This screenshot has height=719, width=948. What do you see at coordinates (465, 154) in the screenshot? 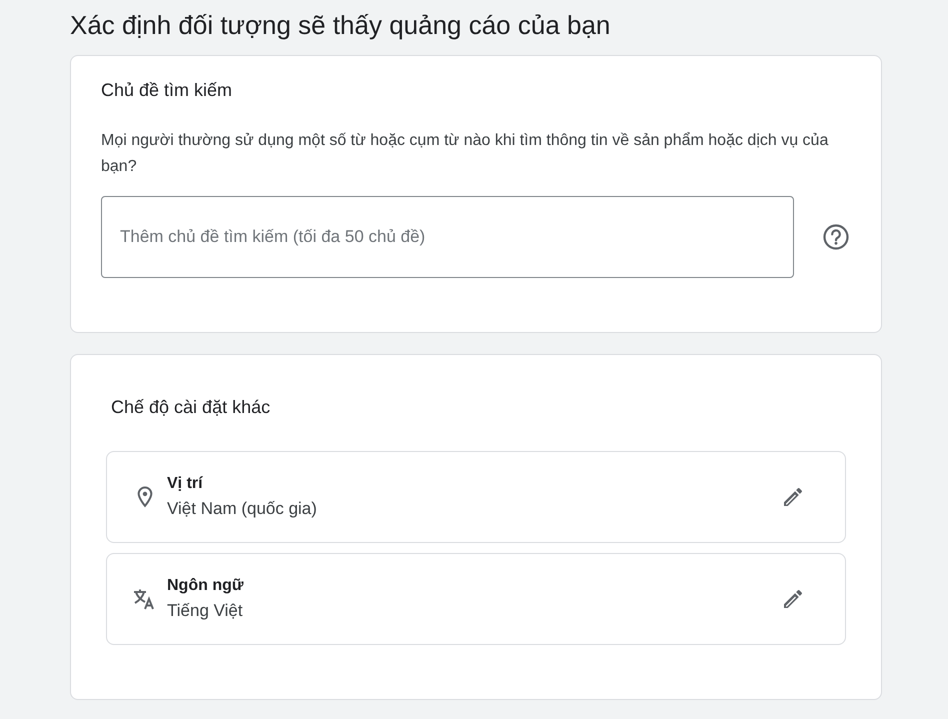
I see `description-text: Mọi người thường sử dụng một số từ hoặc cụm từ nào khi tìm thông tin về sản phẩm hoặc dịch vụ của bạn?` at bounding box center [465, 154].